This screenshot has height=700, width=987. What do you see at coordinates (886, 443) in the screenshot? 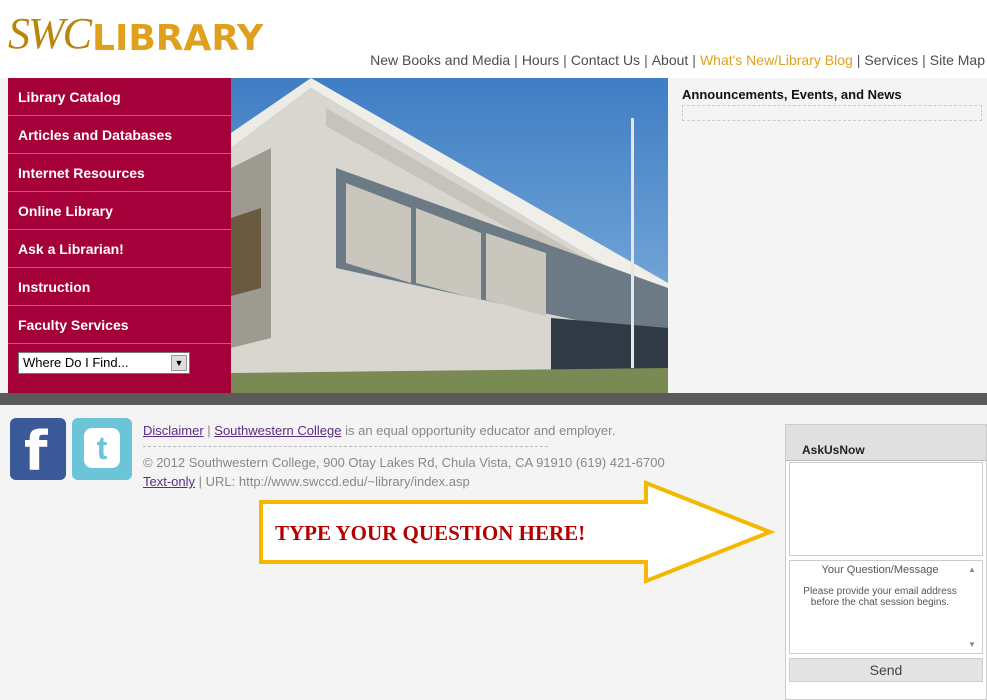
I see `chat-header: AskUsNow` at bounding box center [886, 443].